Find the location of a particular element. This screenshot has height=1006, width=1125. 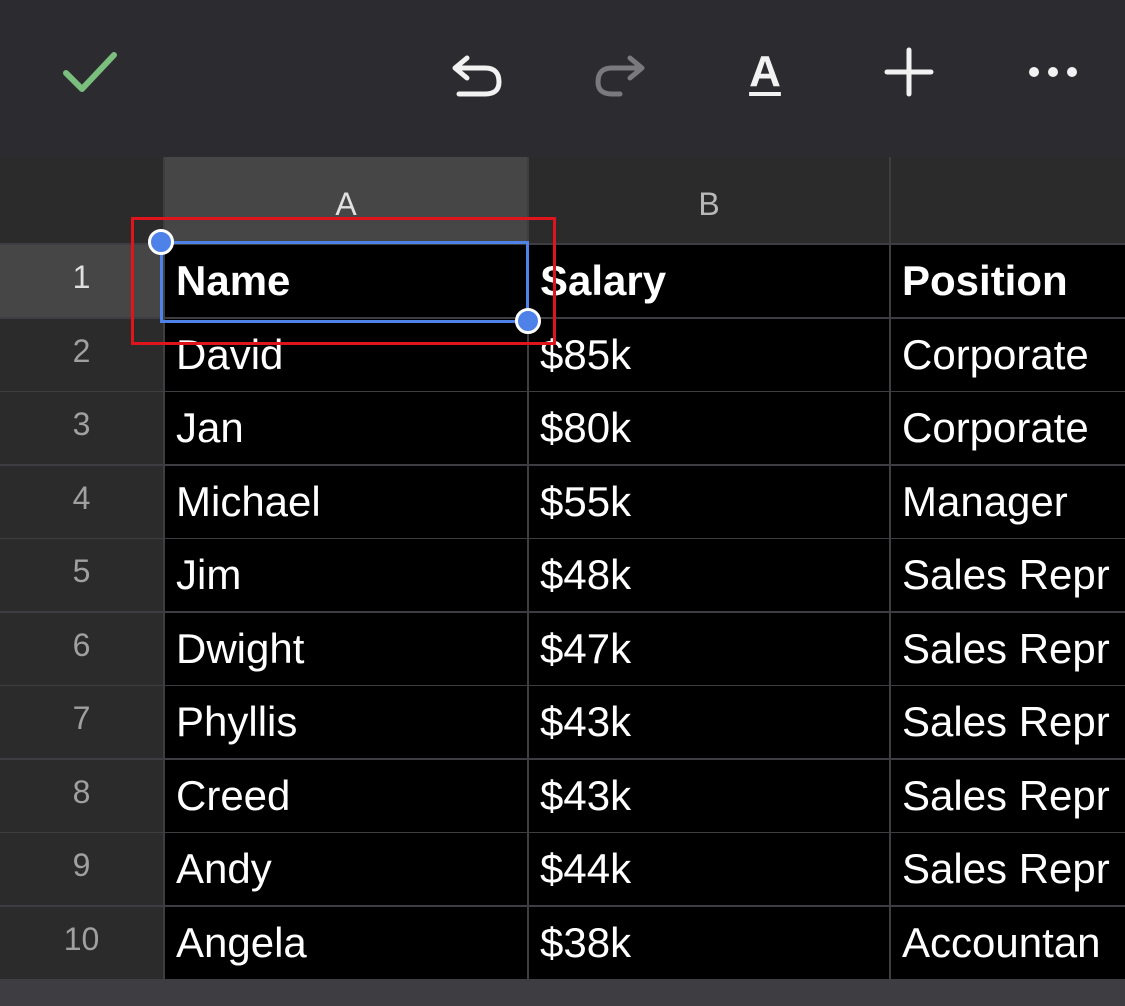

grid-corner is located at coordinates (81, 200).